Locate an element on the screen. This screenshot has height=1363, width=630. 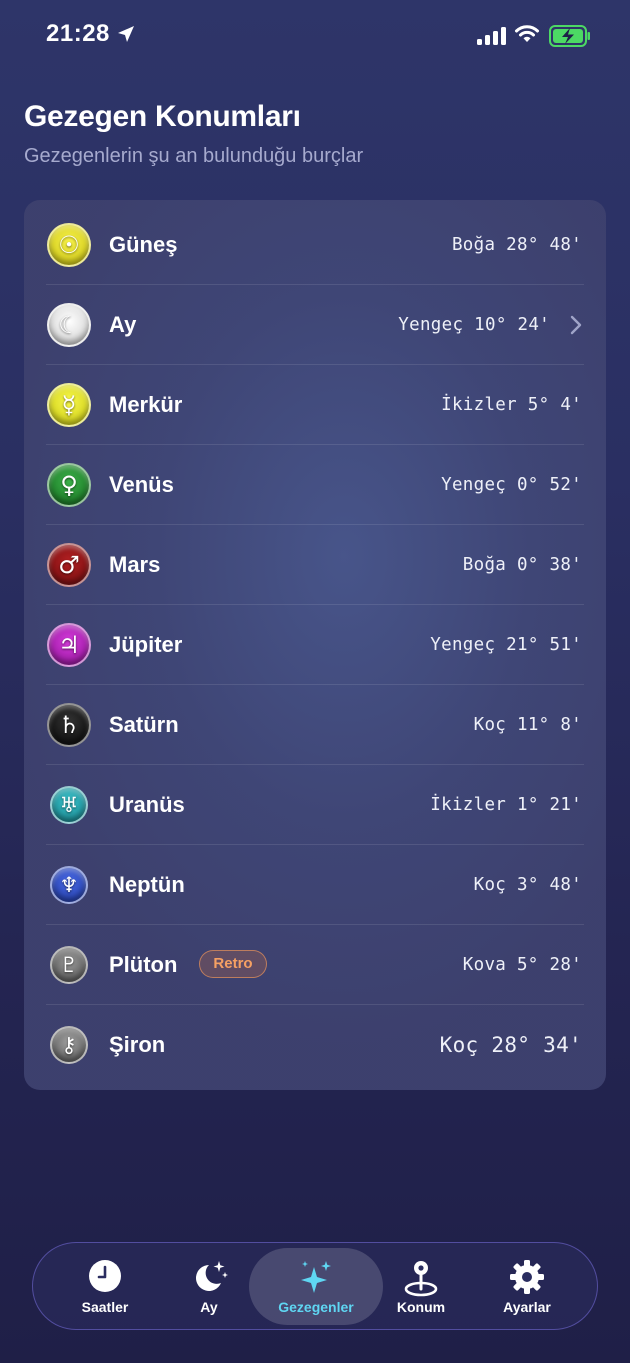
planet-row-mars: ♂ Mars Boğa 0° 38' is located at coordinates (315, 565).